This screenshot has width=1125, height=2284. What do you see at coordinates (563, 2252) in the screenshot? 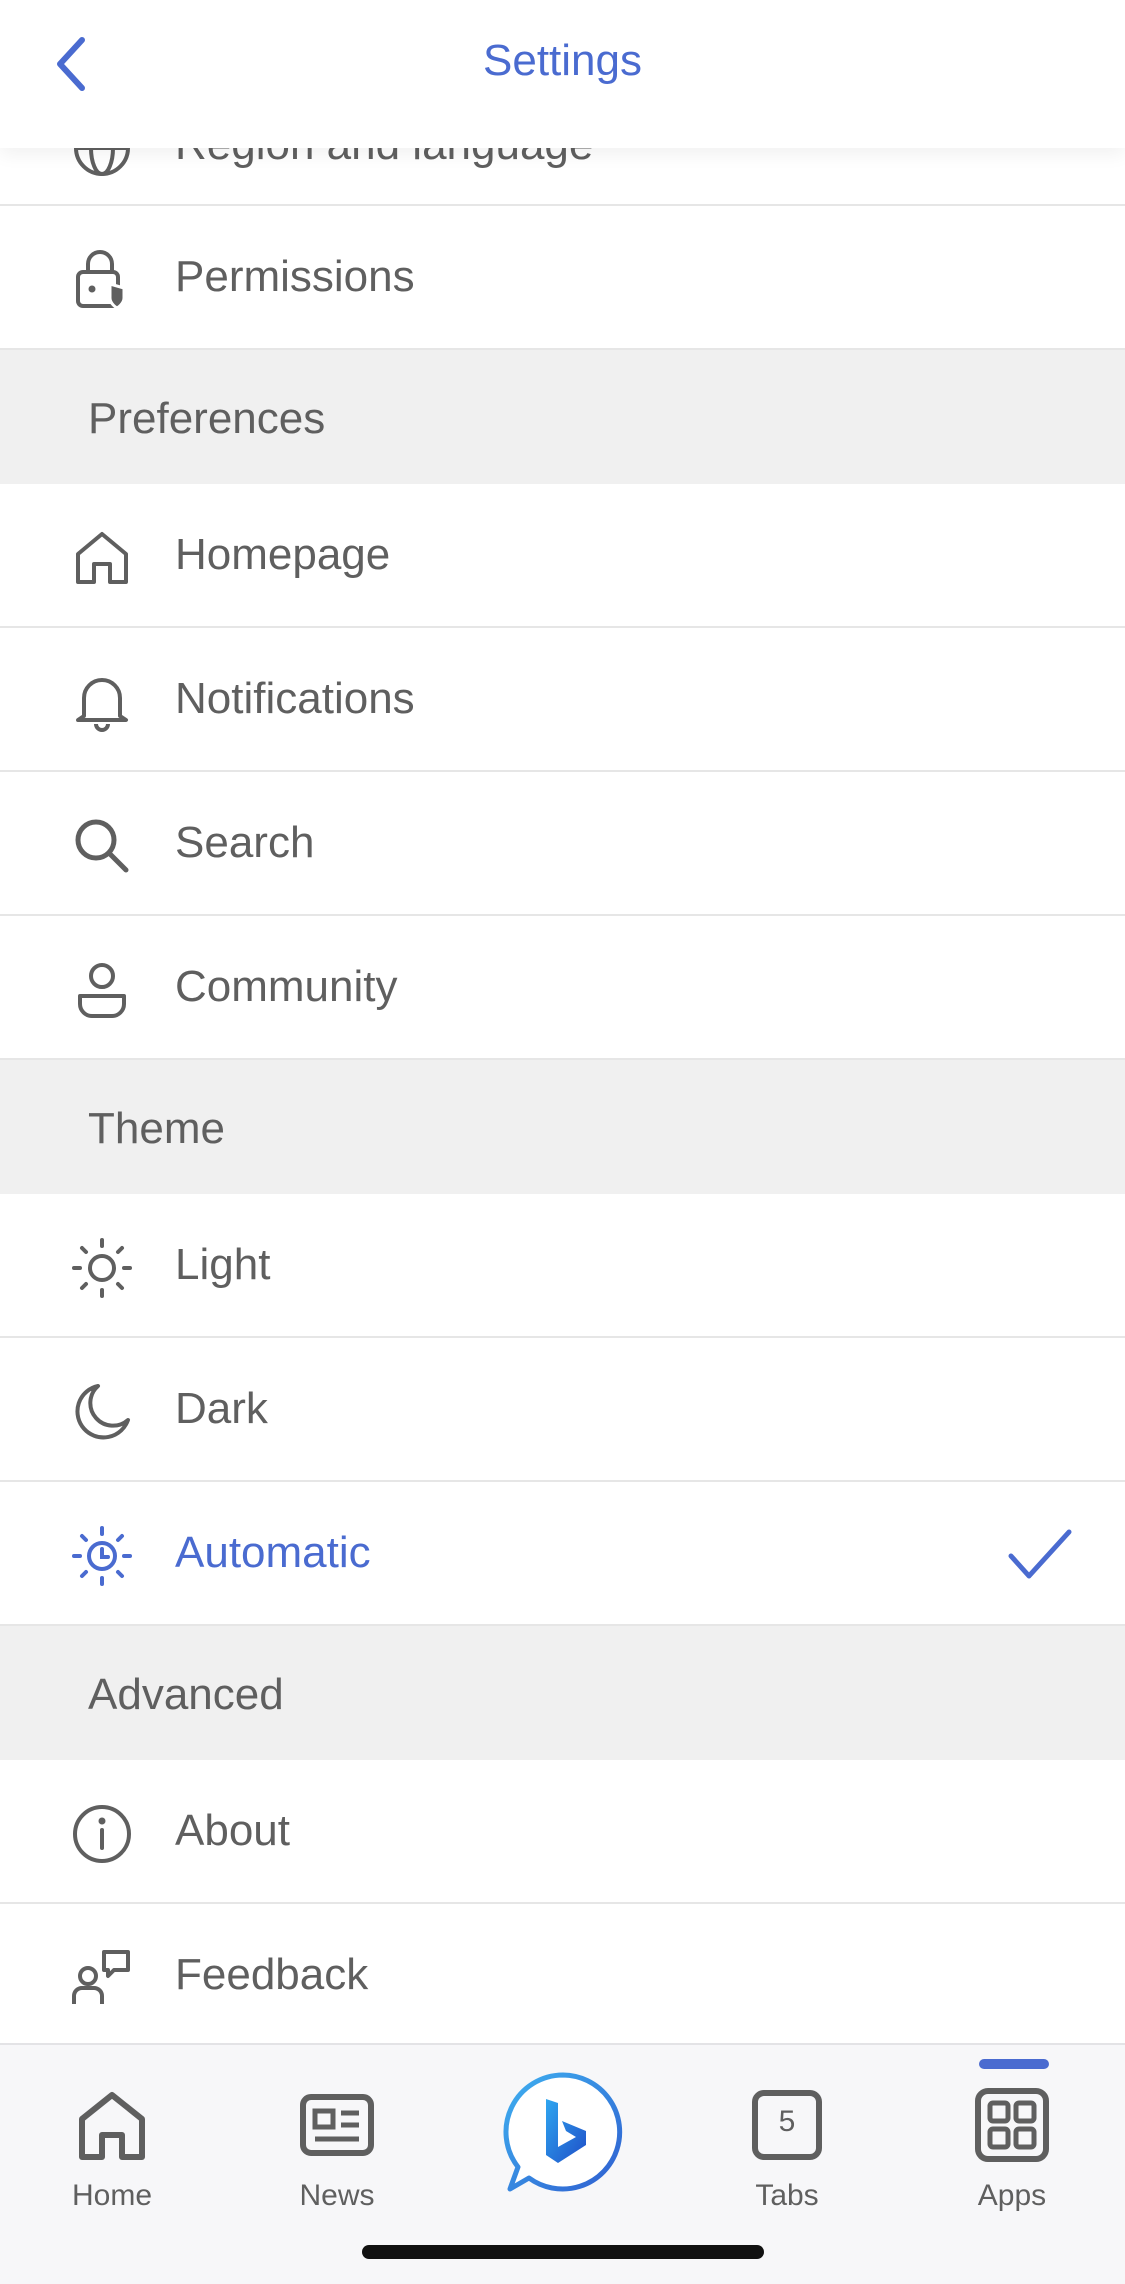
I see `home-indicator` at bounding box center [563, 2252].